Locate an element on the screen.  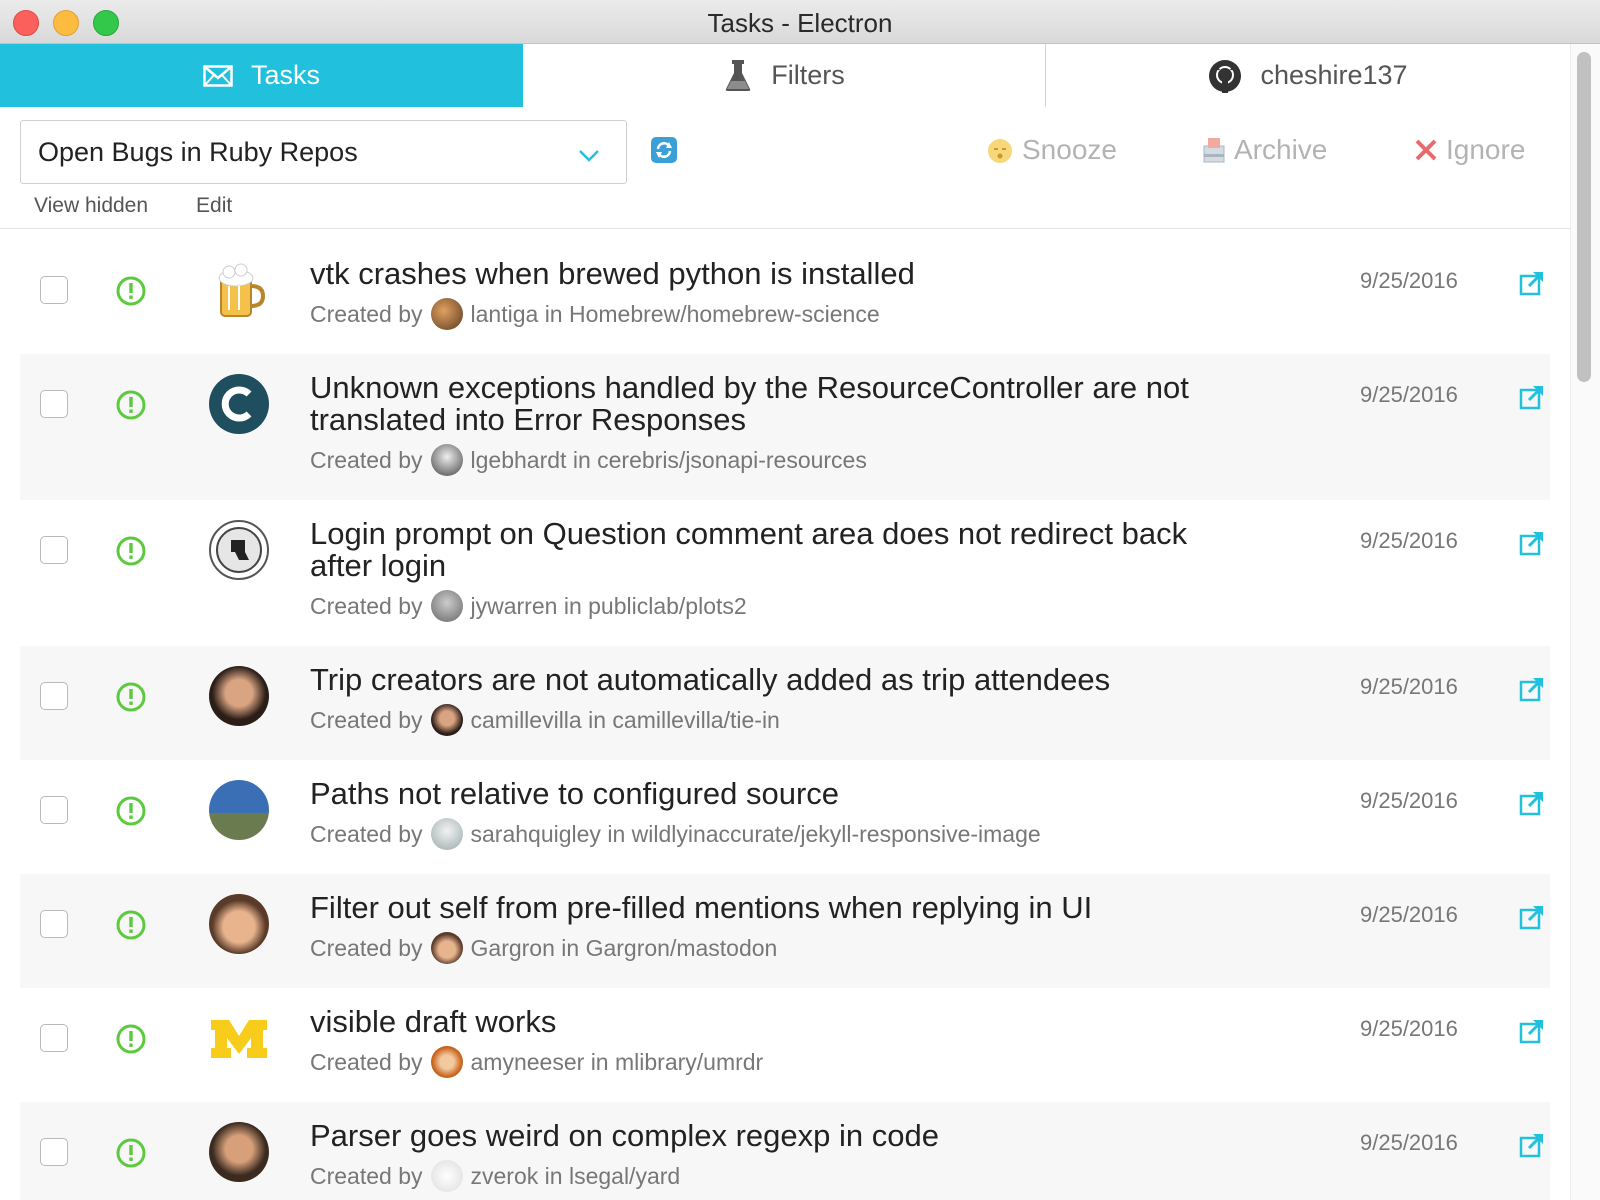
task-user: zverok is located at coordinates (505, 1176).